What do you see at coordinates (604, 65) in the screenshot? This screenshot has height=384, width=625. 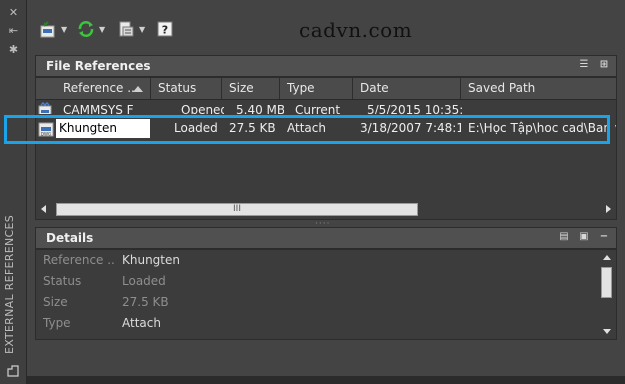 I see `tree-view-icon: ⊞` at bounding box center [604, 65].